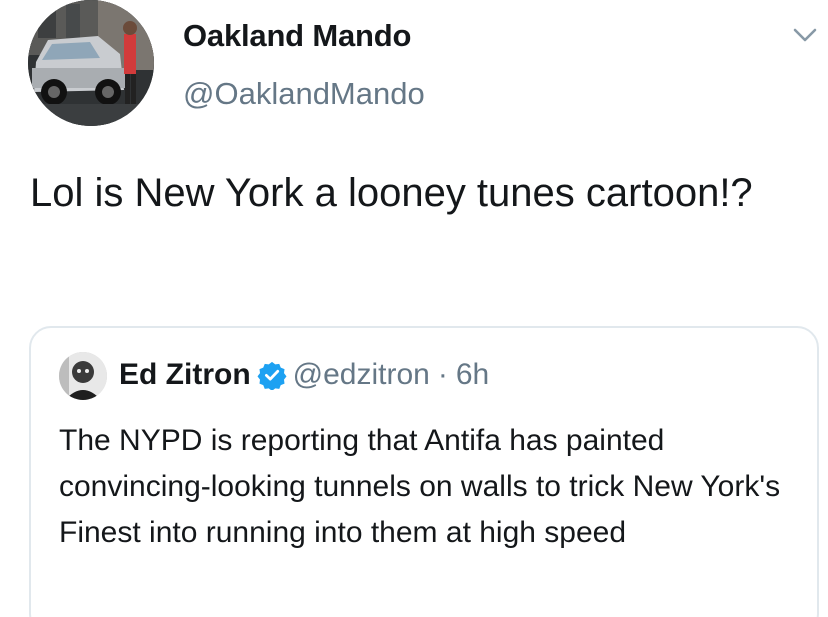 Image resolution: width=828 pixels, height=617 pixels. I want to click on author-handle: @OaklandMando, so click(304, 94).